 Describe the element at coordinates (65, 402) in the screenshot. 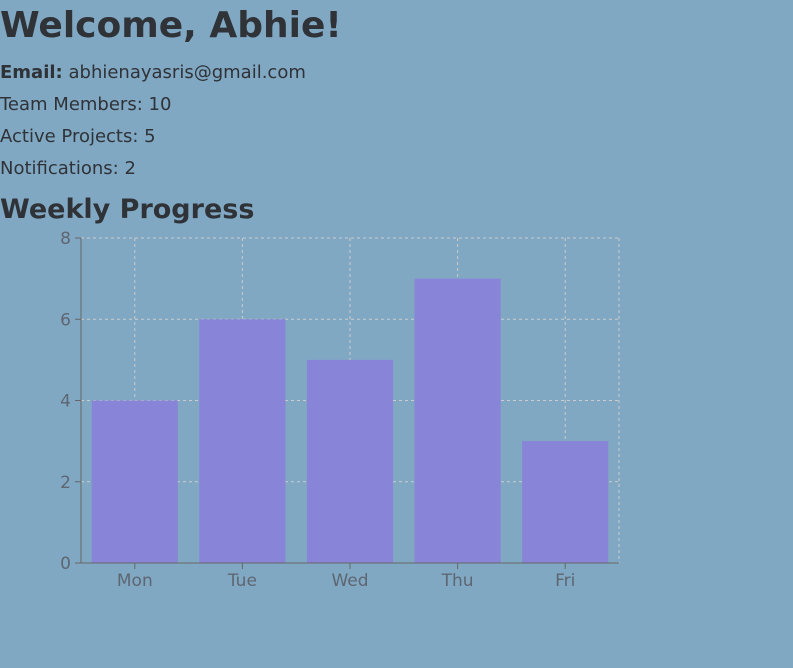

I see `y-tick-label: 4` at that location.